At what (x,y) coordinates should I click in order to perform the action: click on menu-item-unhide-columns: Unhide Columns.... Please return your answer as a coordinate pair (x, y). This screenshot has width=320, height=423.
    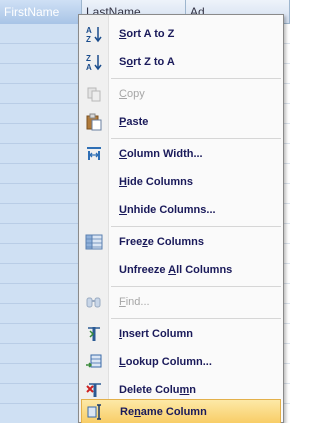
    Looking at the image, I should click on (181, 210).